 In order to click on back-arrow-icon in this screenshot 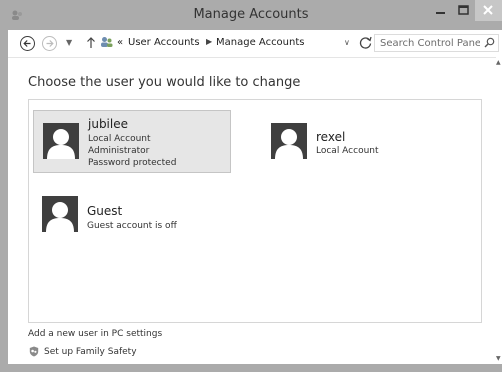, I will do `click(27, 43)`.